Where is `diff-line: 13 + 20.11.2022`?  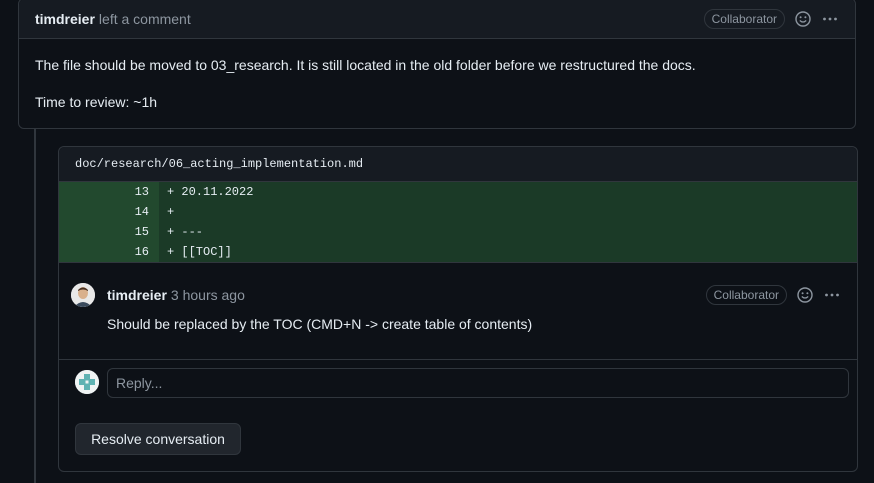 diff-line: 13 + 20.11.2022 is located at coordinates (458, 192).